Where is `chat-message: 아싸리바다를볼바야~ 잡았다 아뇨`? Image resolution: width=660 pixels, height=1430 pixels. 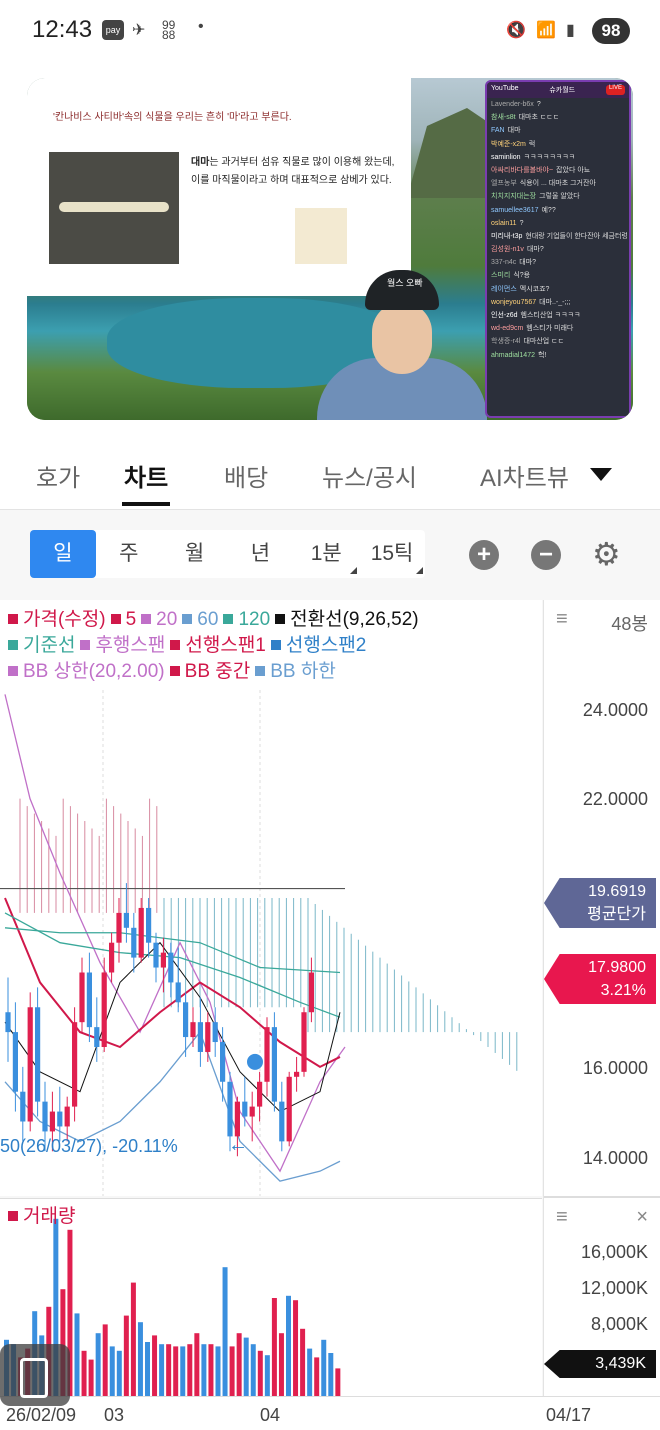
chat-message: 아싸리바다를볼바야~ 잡았다 아뇨 is located at coordinates (558, 170).